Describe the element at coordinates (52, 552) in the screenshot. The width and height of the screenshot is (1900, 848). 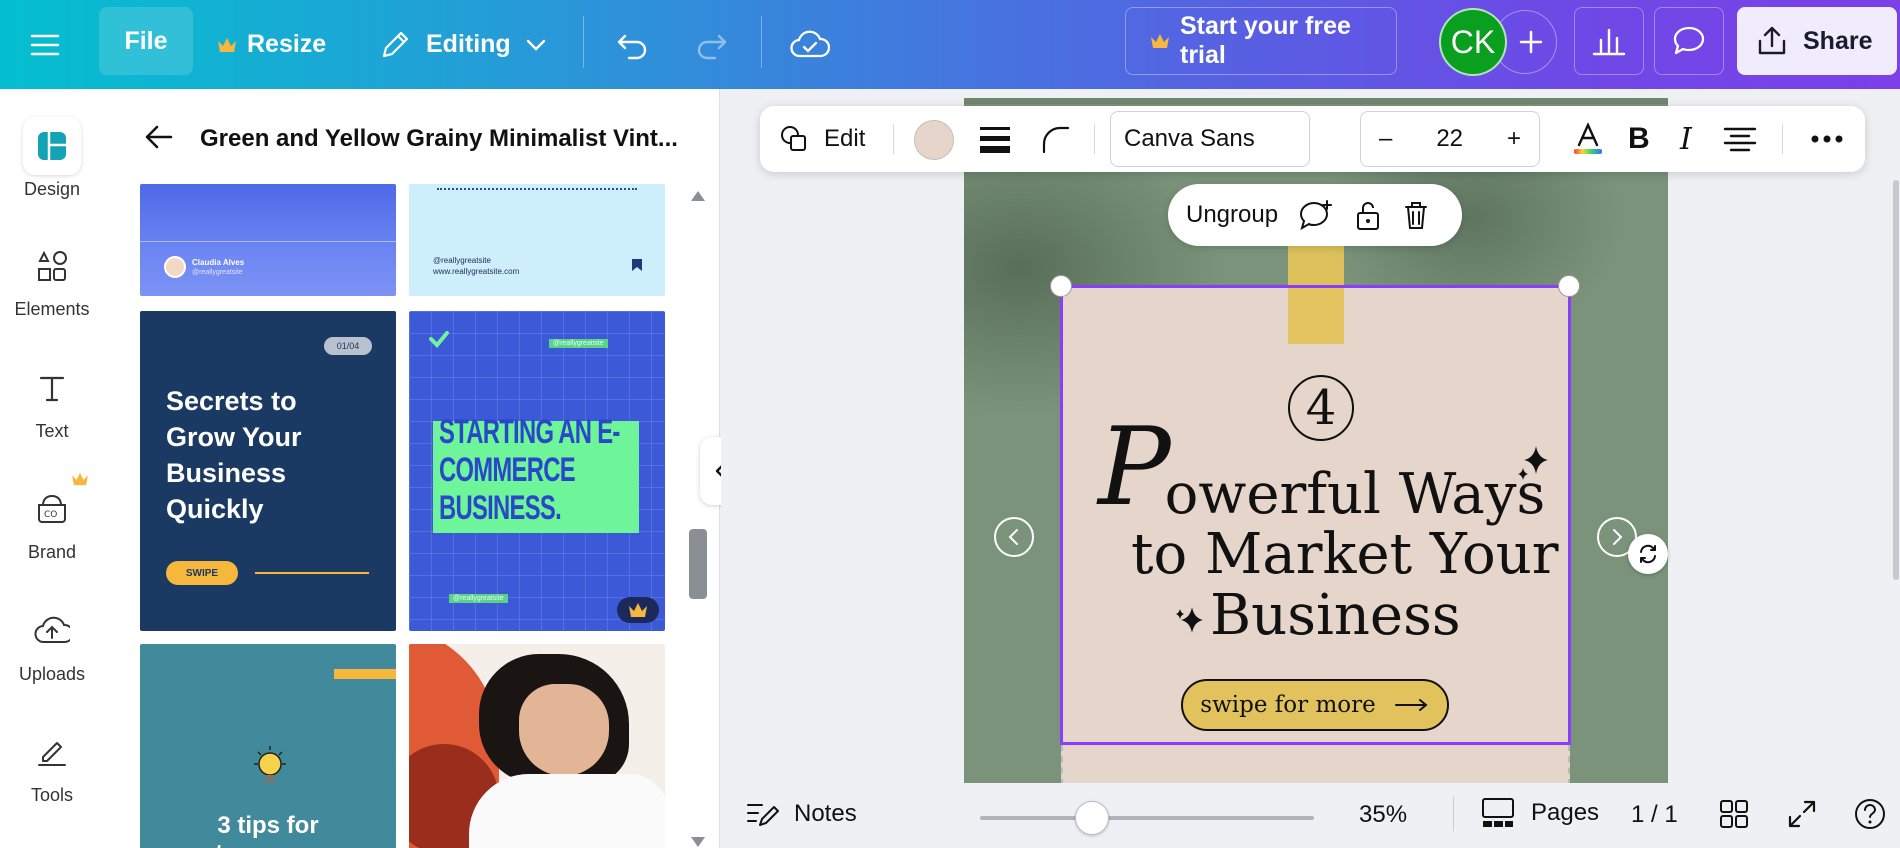
I see `rail-label-brand: Brand` at that location.